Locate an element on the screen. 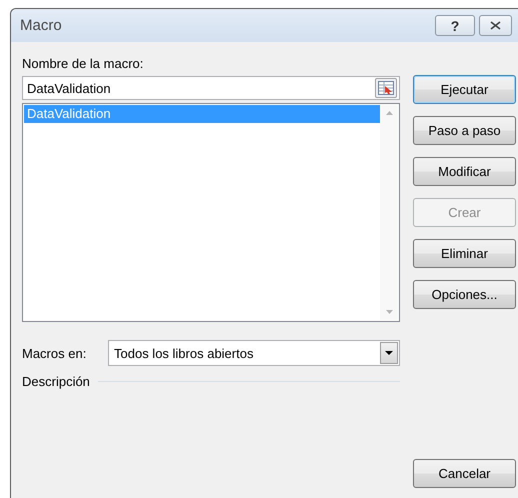 The image size is (518, 498). section-label: Descripción is located at coordinates (56, 381).